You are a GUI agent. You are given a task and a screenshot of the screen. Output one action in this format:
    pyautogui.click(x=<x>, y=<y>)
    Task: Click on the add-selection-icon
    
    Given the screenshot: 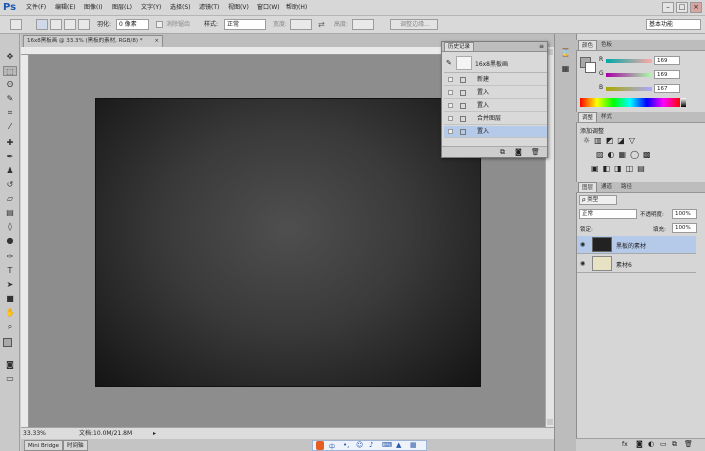 What is the action you would take?
    pyautogui.click(x=56, y=24)
    